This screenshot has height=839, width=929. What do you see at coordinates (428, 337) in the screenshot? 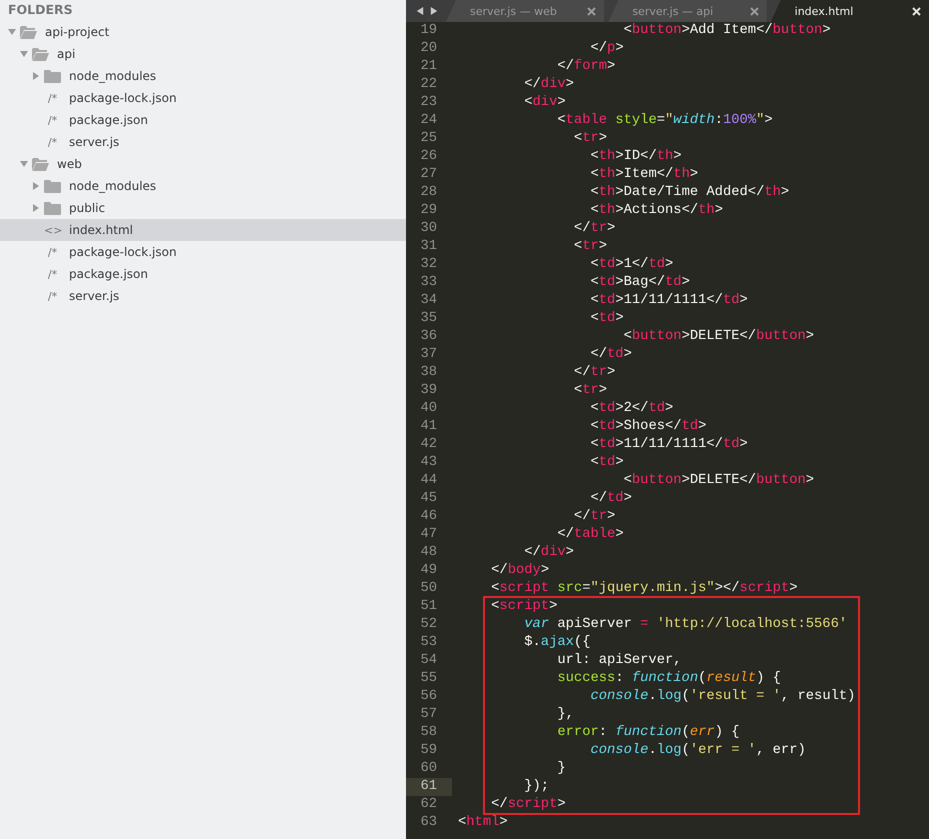
I see `line-number: 36` at bounding box center [428, 337].